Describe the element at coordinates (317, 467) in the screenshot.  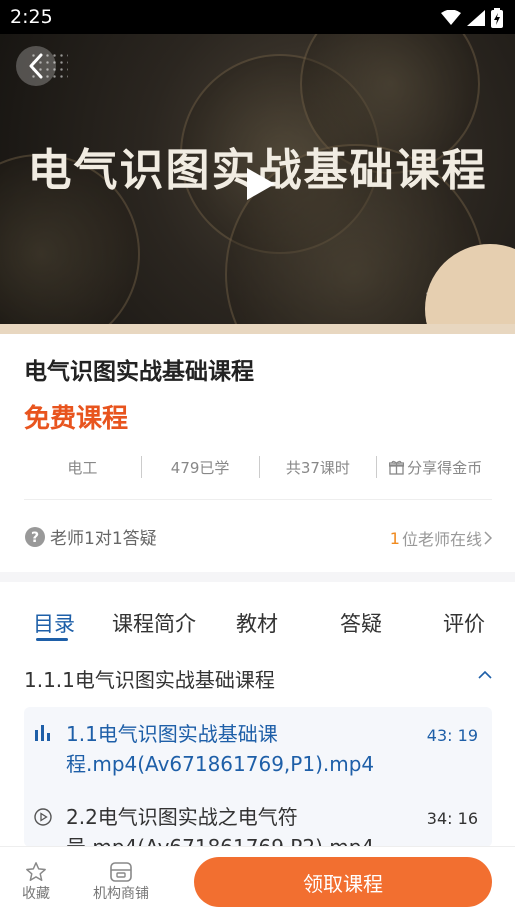
I see `meta-lessons: 共37课时` at that location.